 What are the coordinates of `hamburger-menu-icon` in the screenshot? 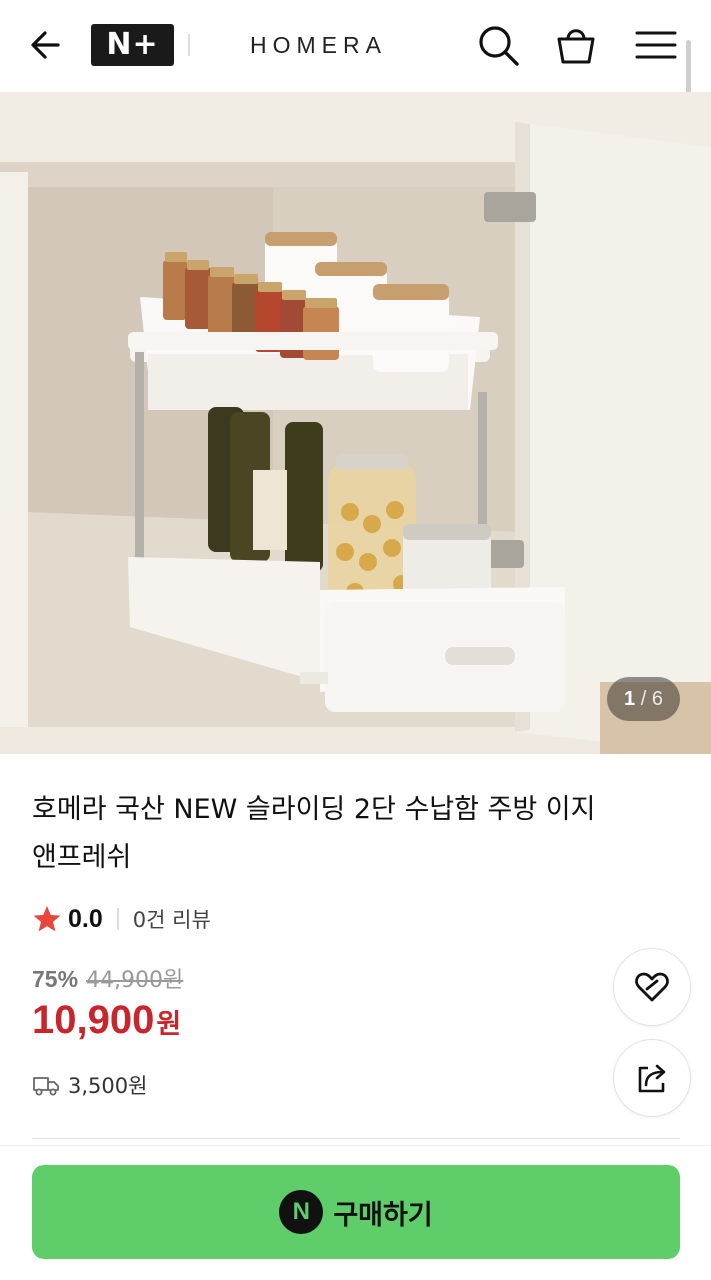 It's located at (656, 45).